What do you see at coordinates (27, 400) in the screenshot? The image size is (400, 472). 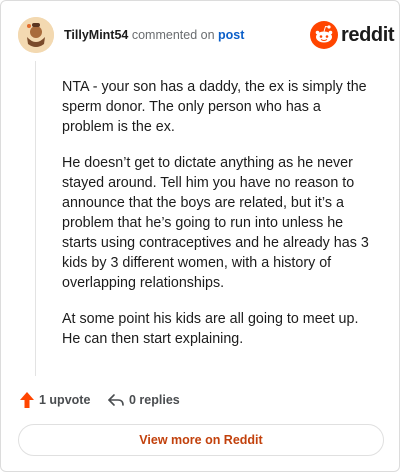 I see `upvote-arrow-icon` at bounding box center [27, 400].